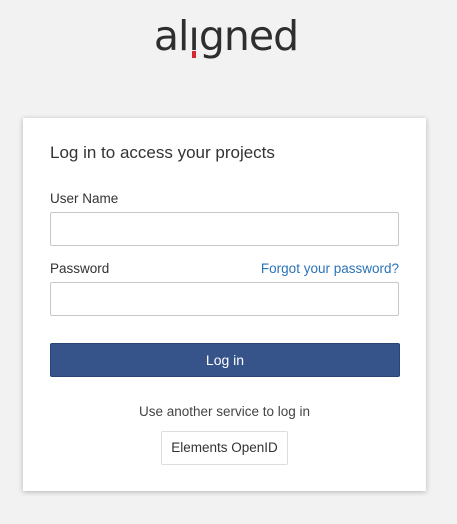 This screenshot has height=524, width=457. Describe the element at coordinates (224, 229) in the screenshot. I see `username-input` at that location.